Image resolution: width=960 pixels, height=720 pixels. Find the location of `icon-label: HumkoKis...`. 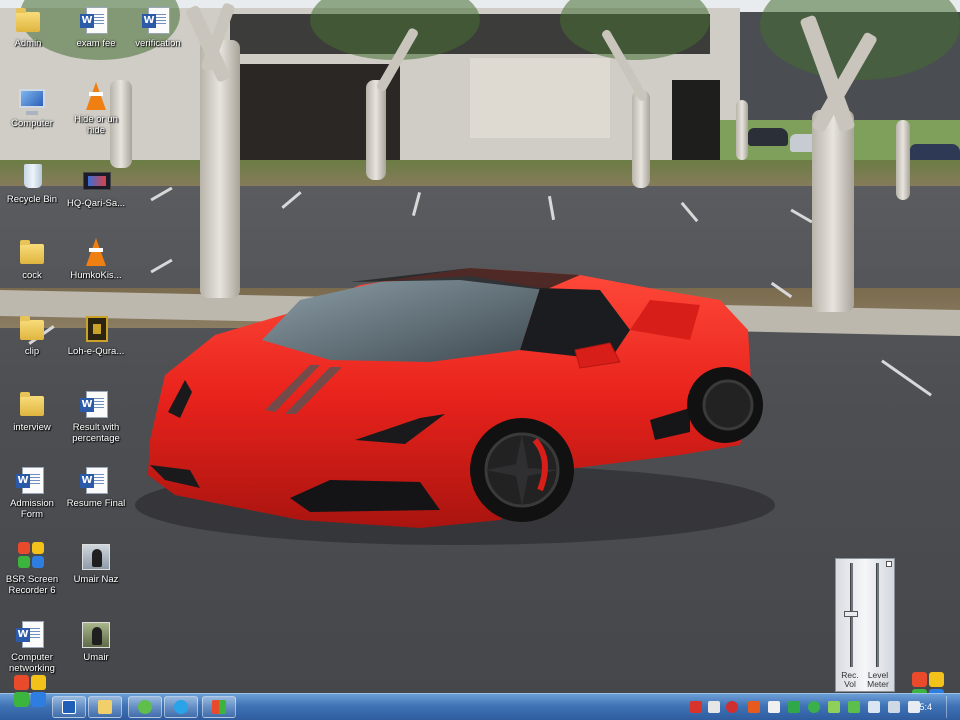

icon-label: HumkoKis... is located at coordinates (96, 275).